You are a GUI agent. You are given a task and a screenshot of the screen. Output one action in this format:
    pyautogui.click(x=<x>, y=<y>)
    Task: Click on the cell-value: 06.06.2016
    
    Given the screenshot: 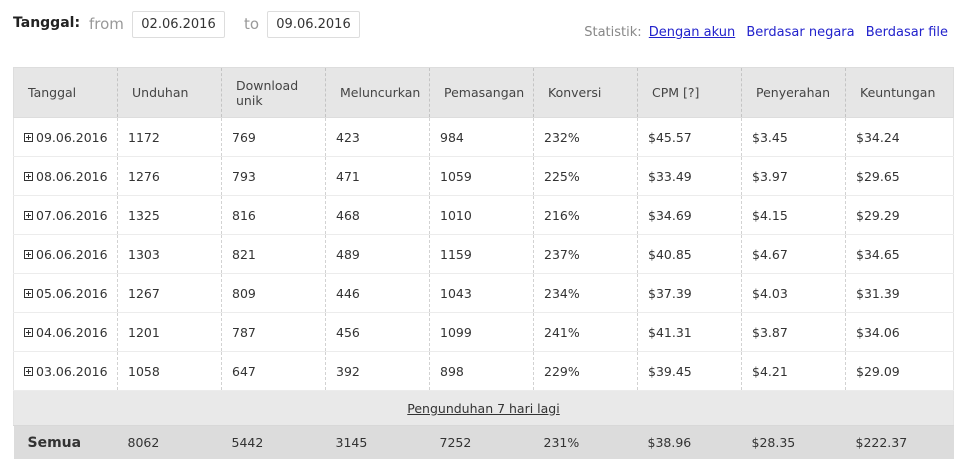 What is the action you would take?
    pyautogui.click(x=72, y=254)
    